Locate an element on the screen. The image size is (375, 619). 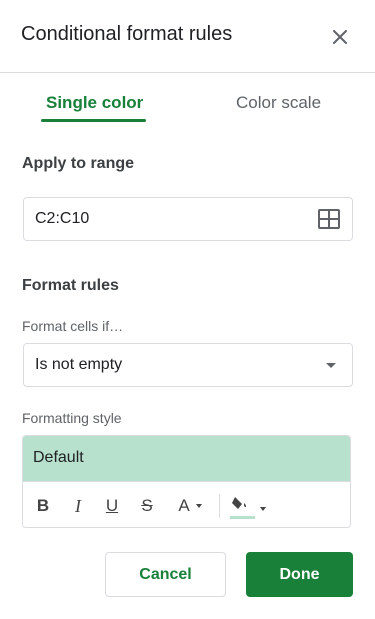
style-toolbar: B I U S A is located at coordinates (186, 504).